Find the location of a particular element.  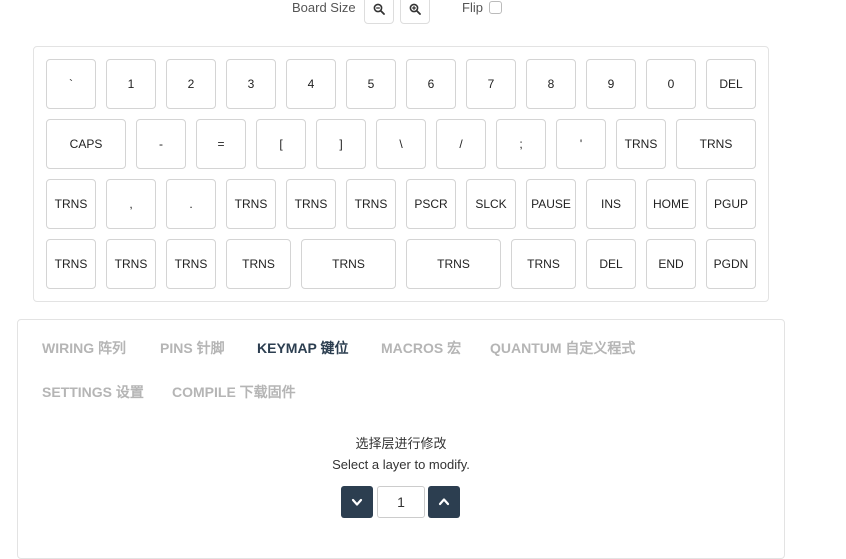

key: 7 is located at coordinates (491, 84).